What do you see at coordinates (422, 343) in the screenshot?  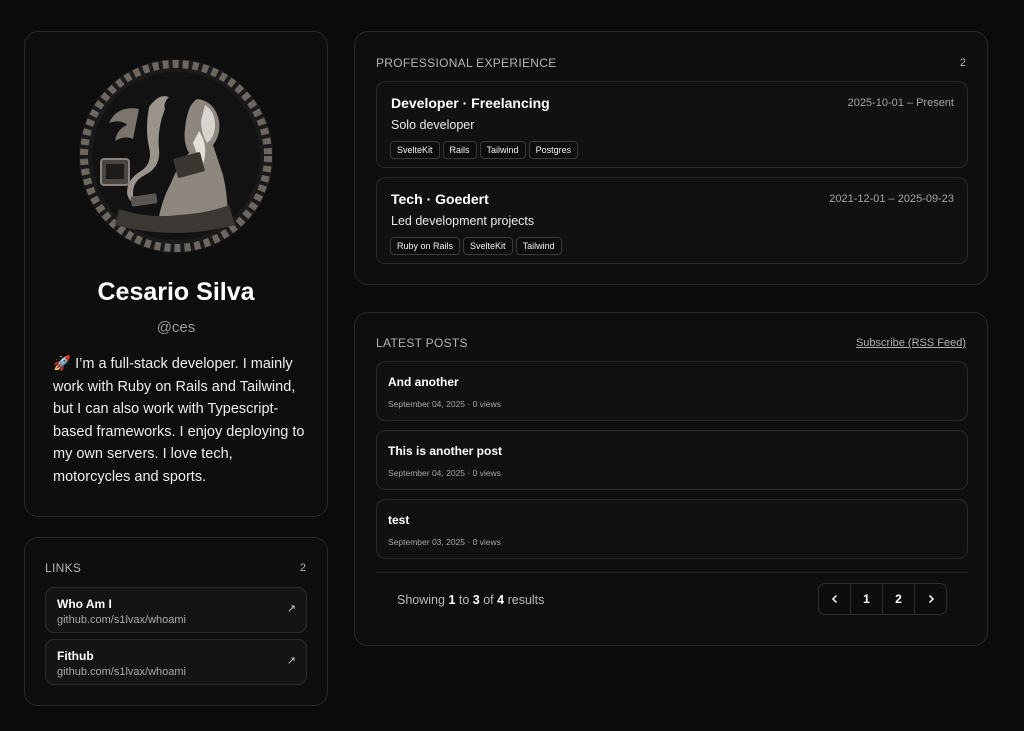 I see `posts-title: LATEST POSTS` at bounding box center [422, 343].